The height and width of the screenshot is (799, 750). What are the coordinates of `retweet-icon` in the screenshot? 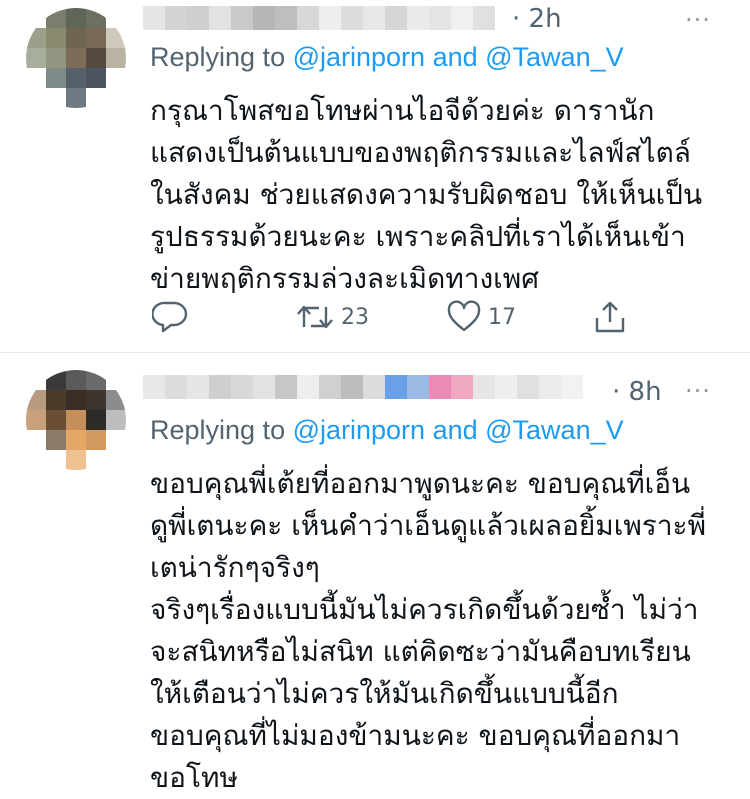 It's located at (315, 317).